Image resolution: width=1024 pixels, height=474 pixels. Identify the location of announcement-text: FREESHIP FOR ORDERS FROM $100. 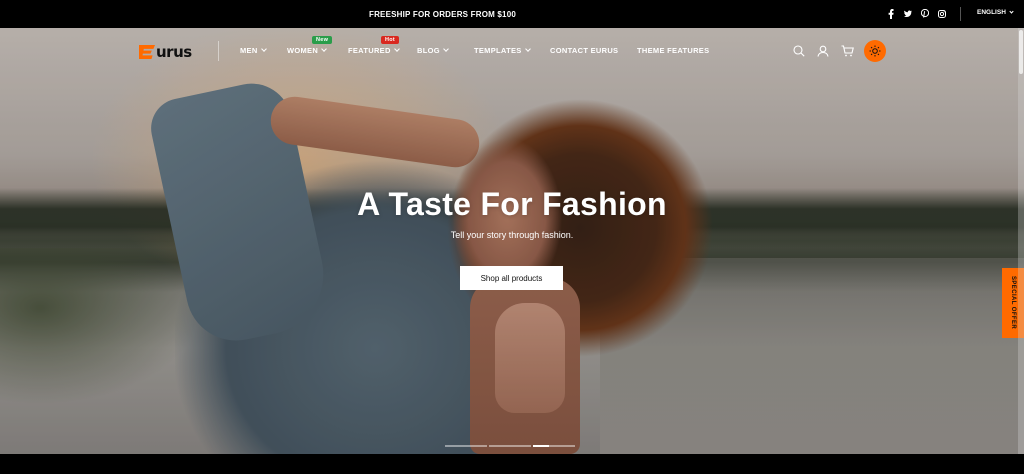
(442, 14).